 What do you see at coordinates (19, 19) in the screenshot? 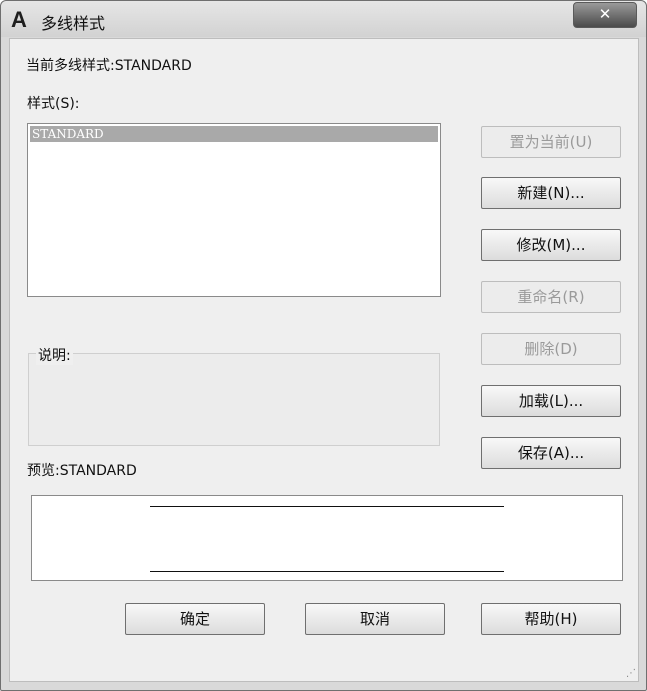
I see `autocad-logo-icon: A` at bounding box center [19, 19].